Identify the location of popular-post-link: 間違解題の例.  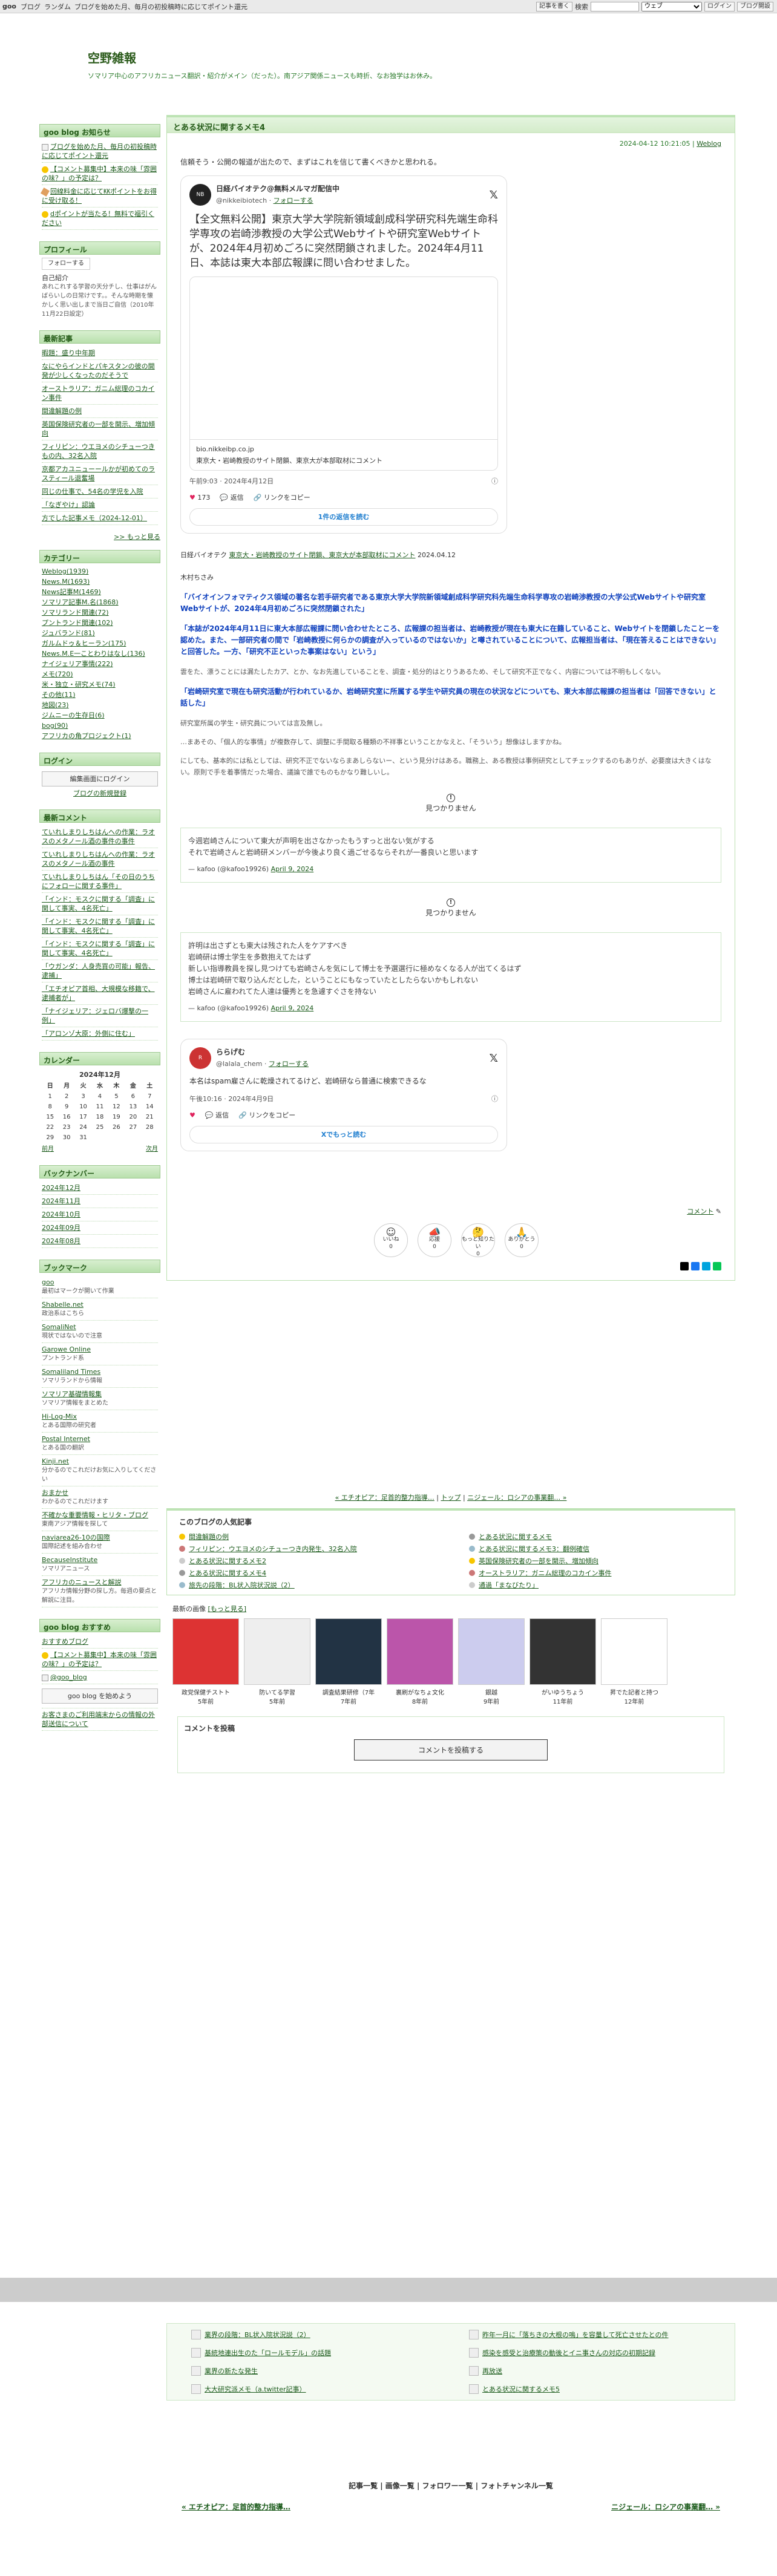
(209, 1536).